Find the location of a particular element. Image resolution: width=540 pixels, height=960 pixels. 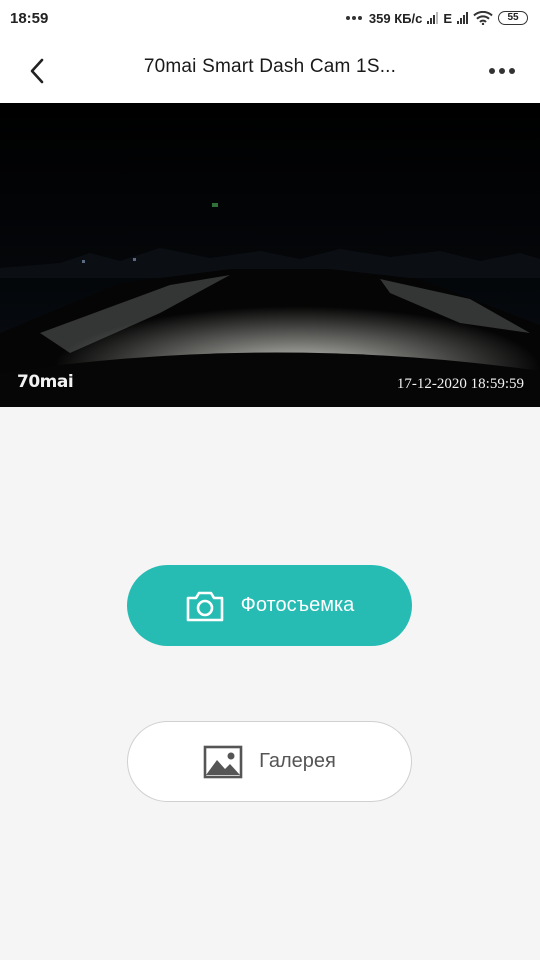

network-speed: 359 КБ/с is located at coordinates (395, 18).